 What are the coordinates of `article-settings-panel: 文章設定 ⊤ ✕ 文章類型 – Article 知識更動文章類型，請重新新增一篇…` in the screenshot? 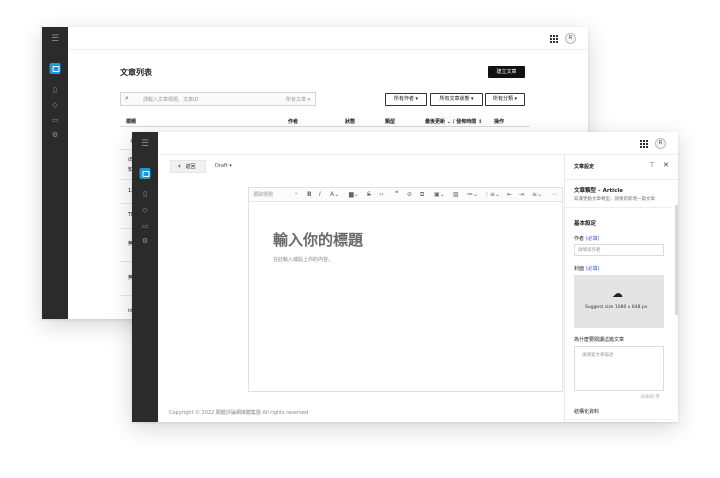 It's located at (621, 288).